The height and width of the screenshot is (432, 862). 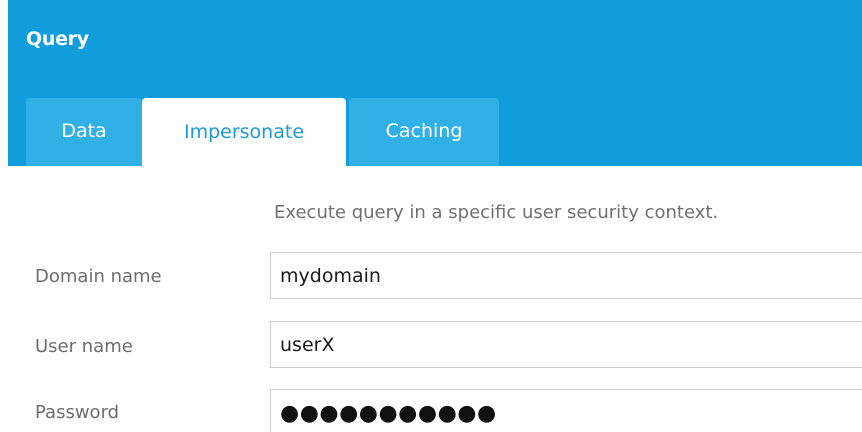 I want to click on user-name-value: userX, so click(x=307, y=344).